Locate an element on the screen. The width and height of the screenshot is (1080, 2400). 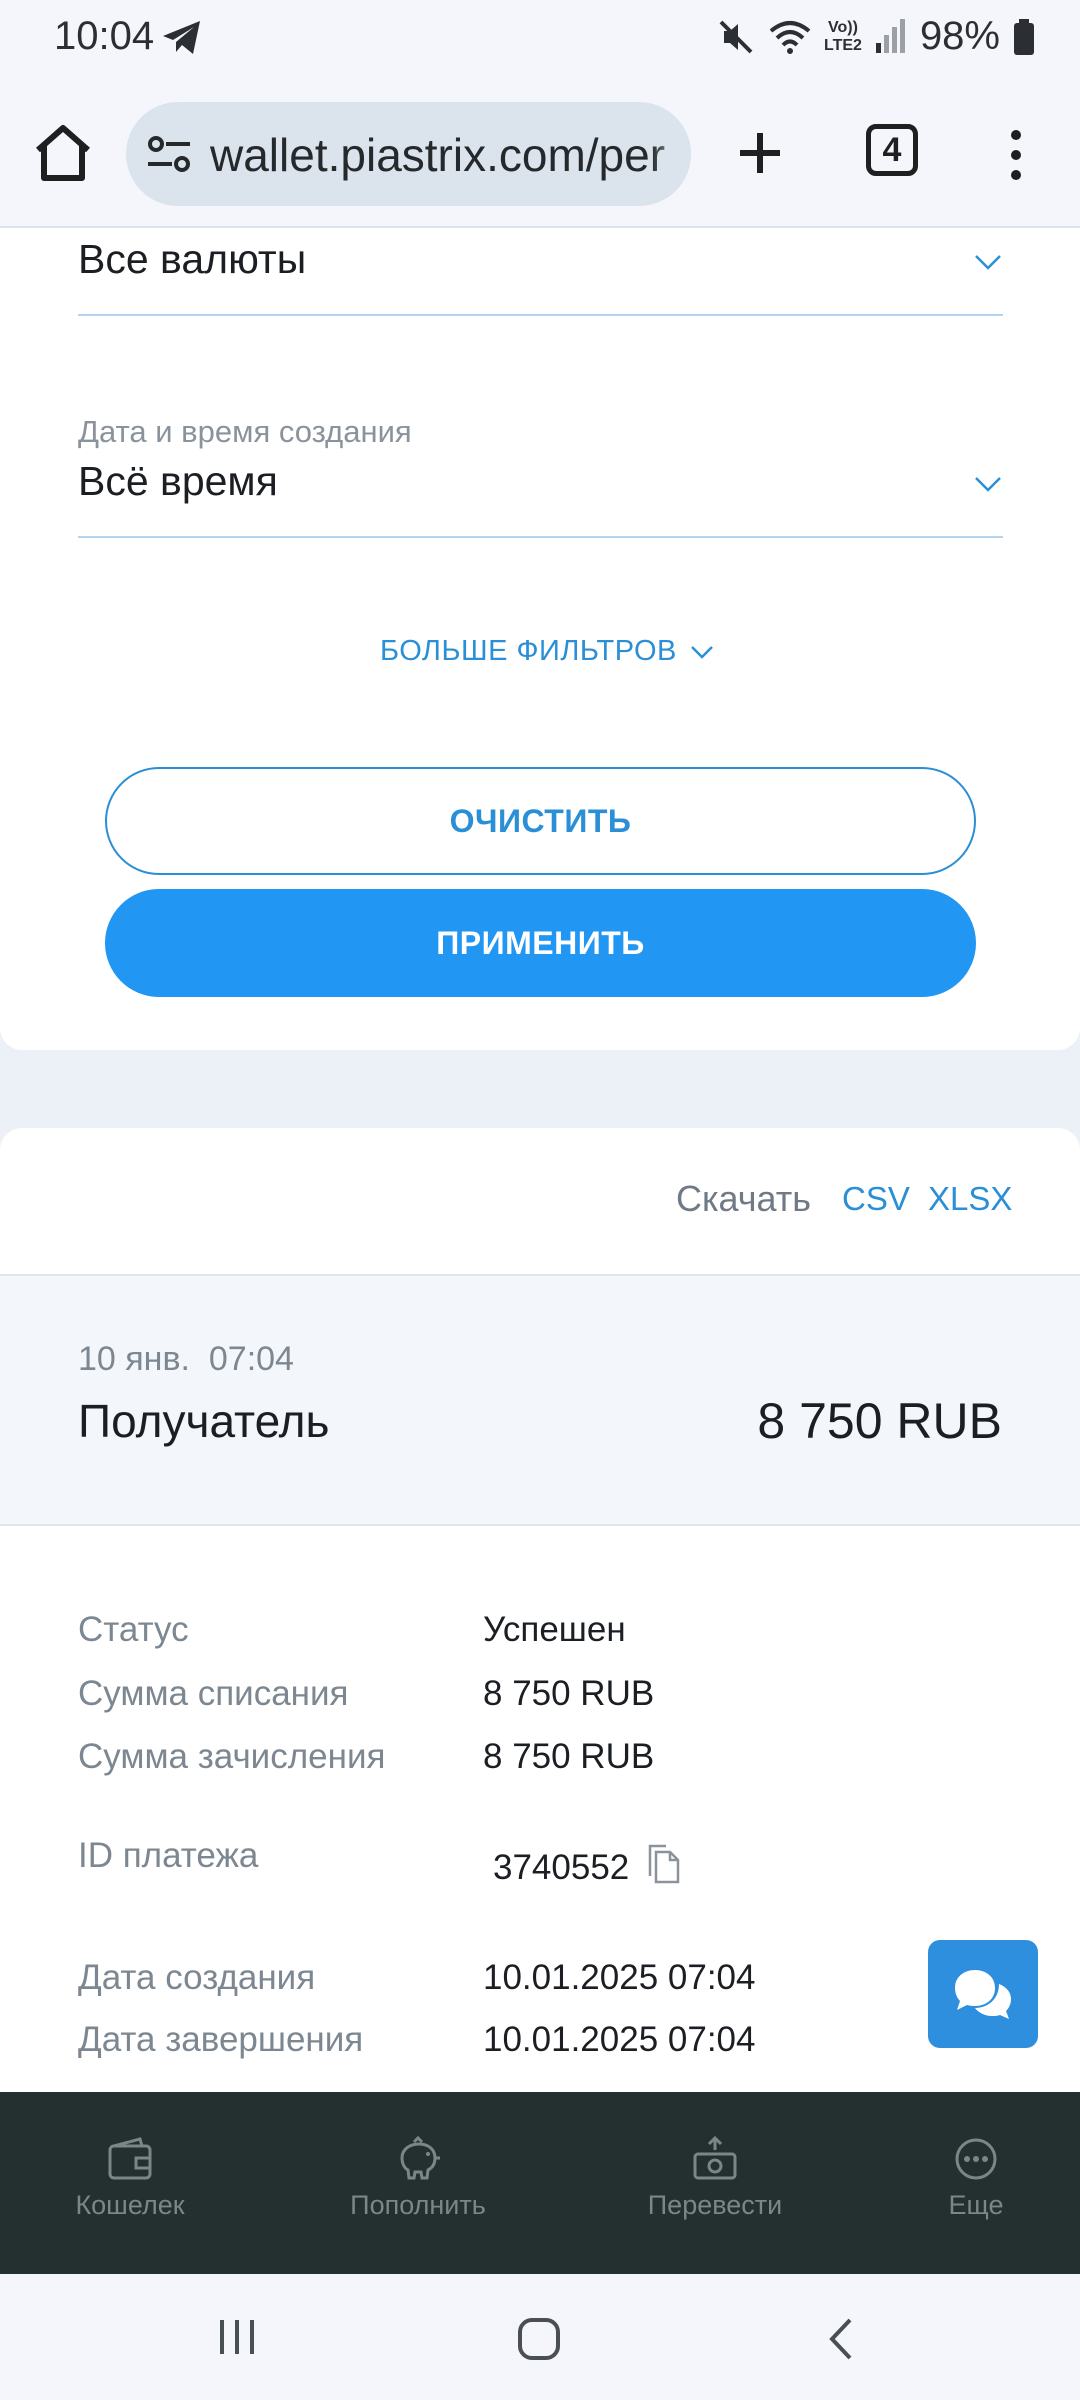
currency-select-value: Все валюты is located at coordinates (192, 259).